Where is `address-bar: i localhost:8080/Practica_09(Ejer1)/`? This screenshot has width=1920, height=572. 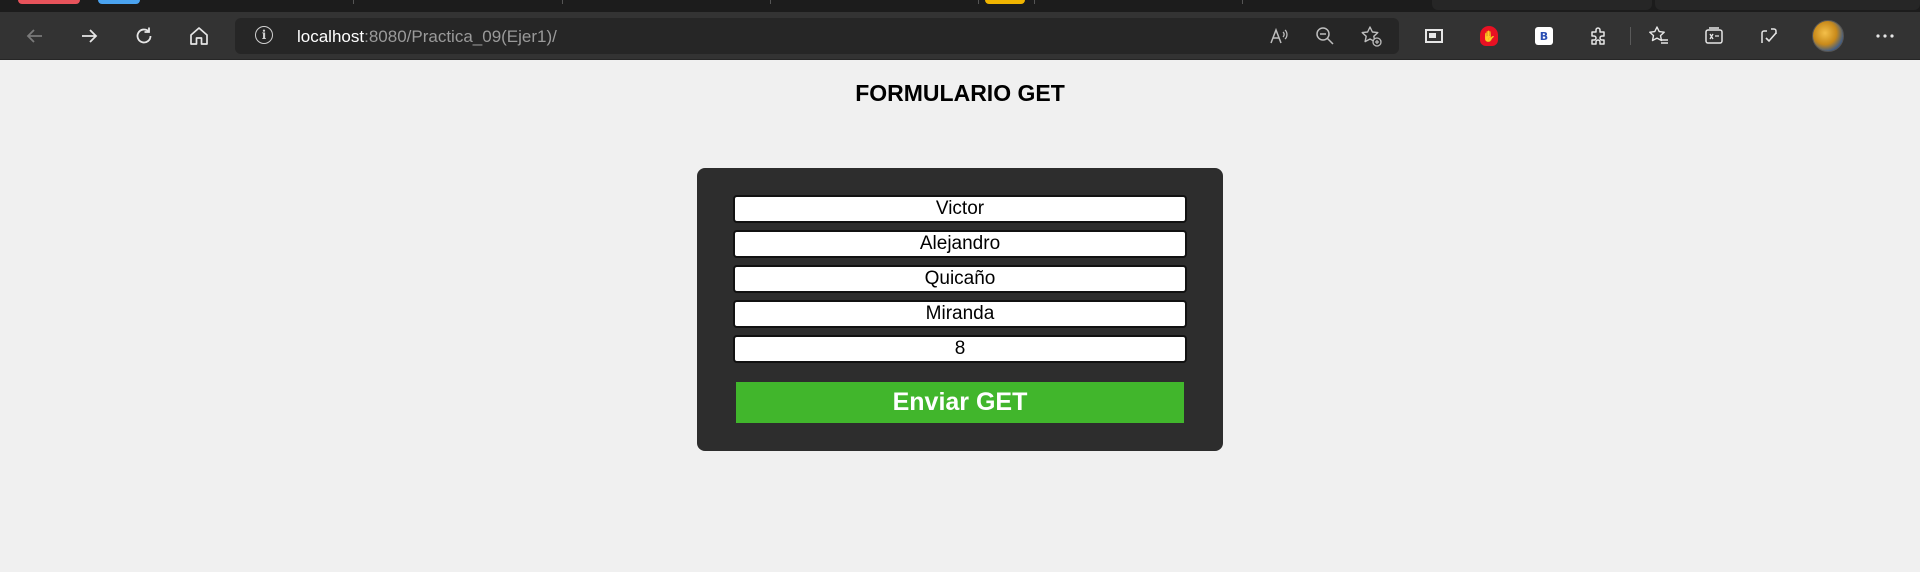
address-bar: i localhost:8080/Practica_09(Ejer1)/ is located at coordinates (817, 36).